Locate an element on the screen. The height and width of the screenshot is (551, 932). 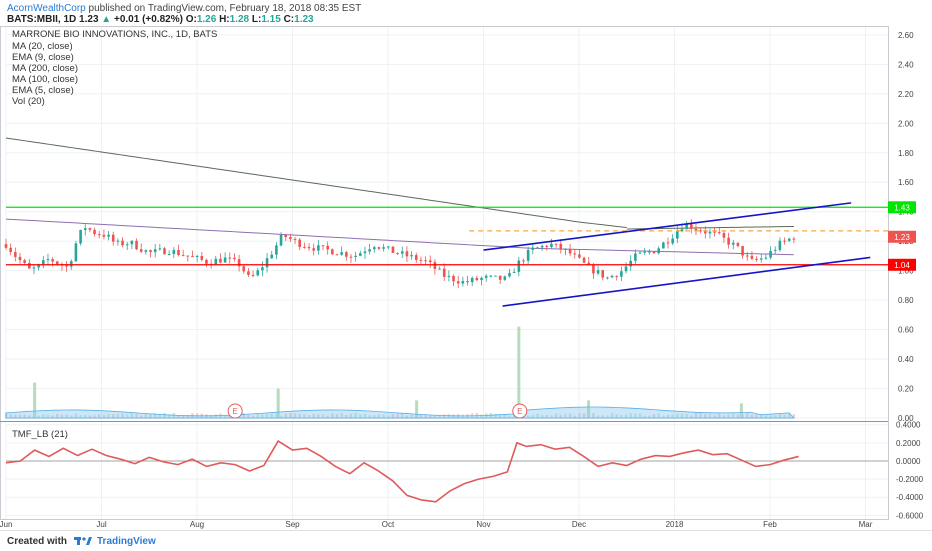
created-with-text: Created with is located at coordinates (37, 541).